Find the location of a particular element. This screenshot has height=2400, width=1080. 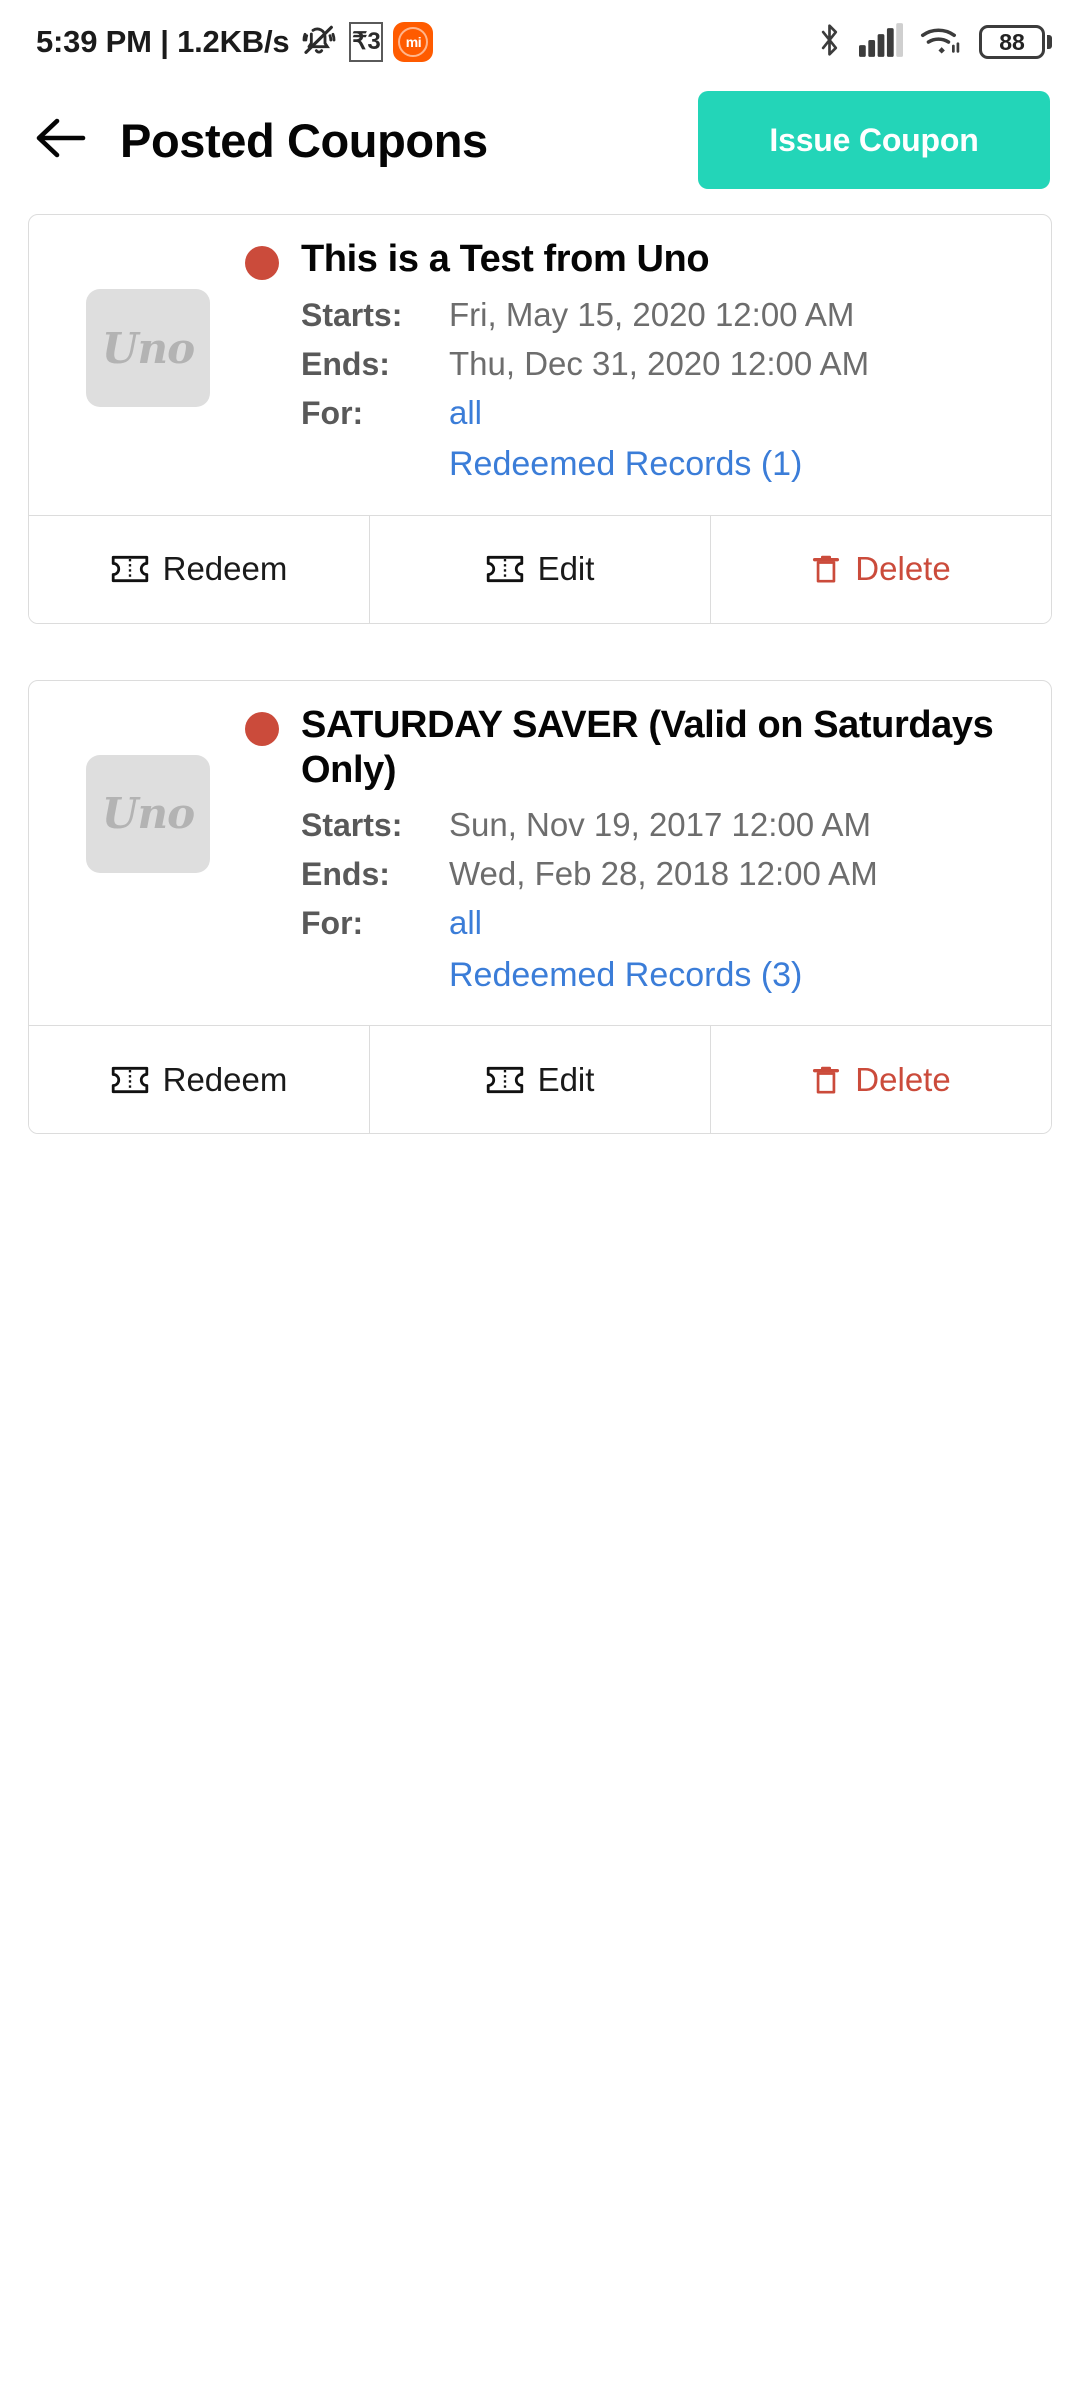

page-title: Posted Coupons is located at coordinates (304, 140).